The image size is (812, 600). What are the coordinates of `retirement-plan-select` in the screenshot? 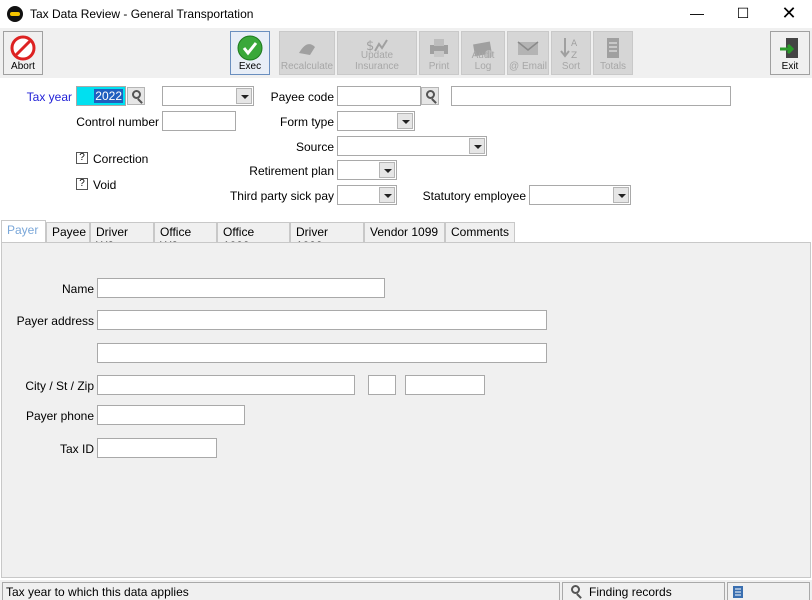 It's located at (367, 170).